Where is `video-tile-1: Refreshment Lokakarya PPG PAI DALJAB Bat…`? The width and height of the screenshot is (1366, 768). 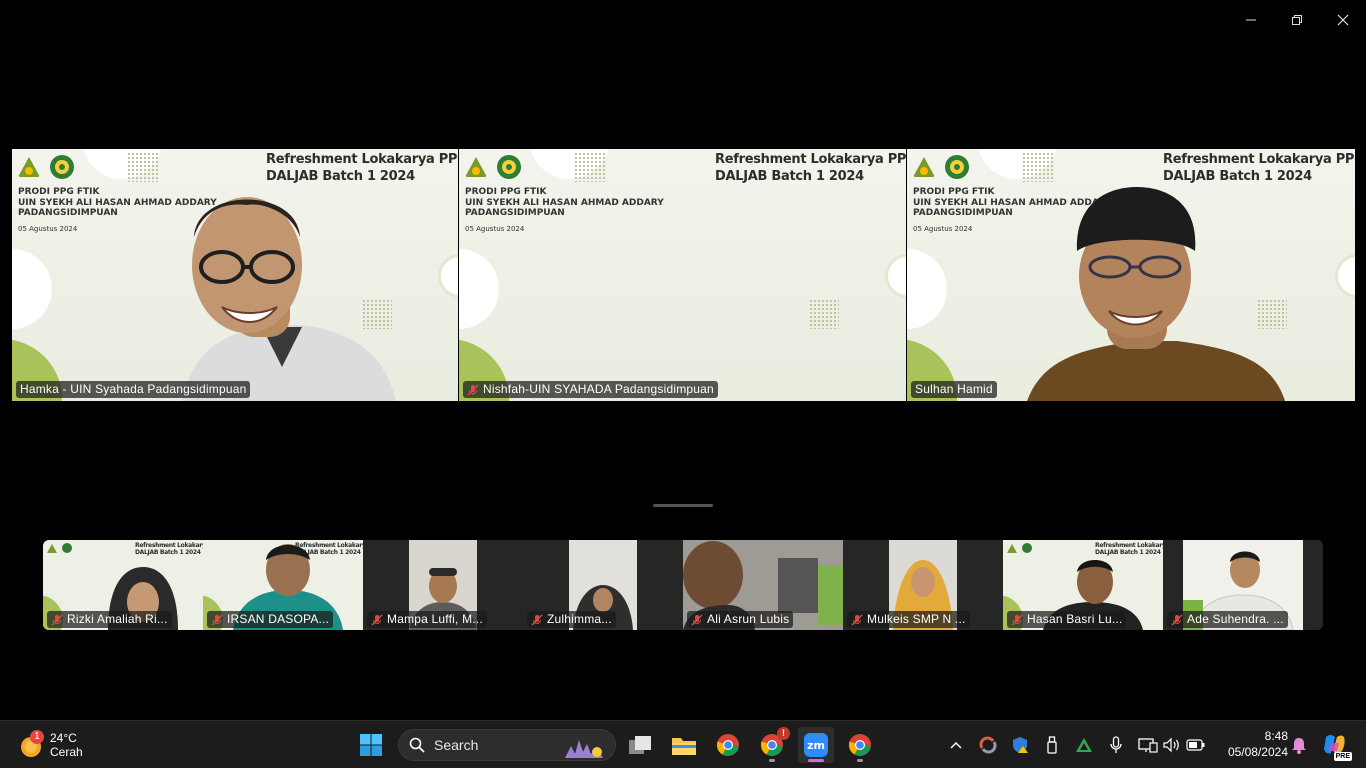
video-tile-1: Refreshment Lokakarya PPG PAI DALJAB Bat… is located at coordinates (235, 275).